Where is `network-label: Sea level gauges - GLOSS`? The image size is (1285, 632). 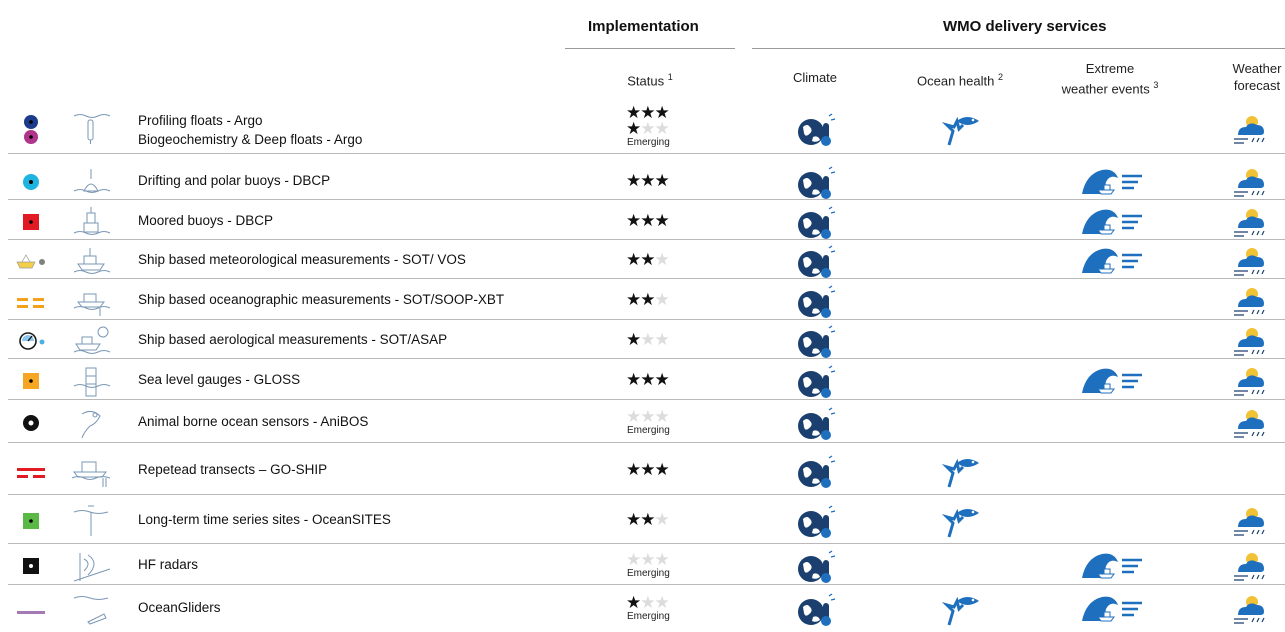
network-label: Sea level gauges - GLOSS is located at coordinates (219, 379).